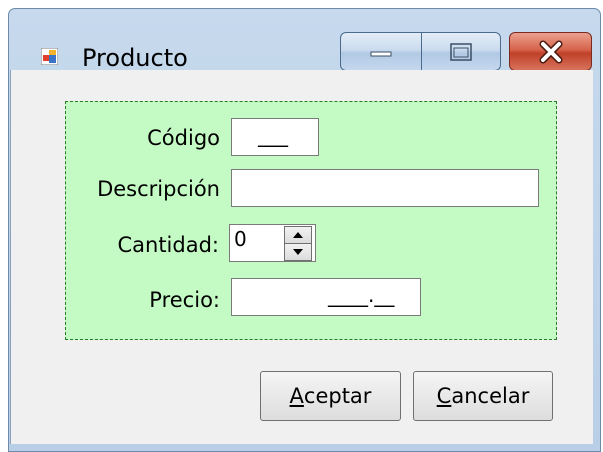  I want to click on cantidad-value: 0, so click(240, 239).